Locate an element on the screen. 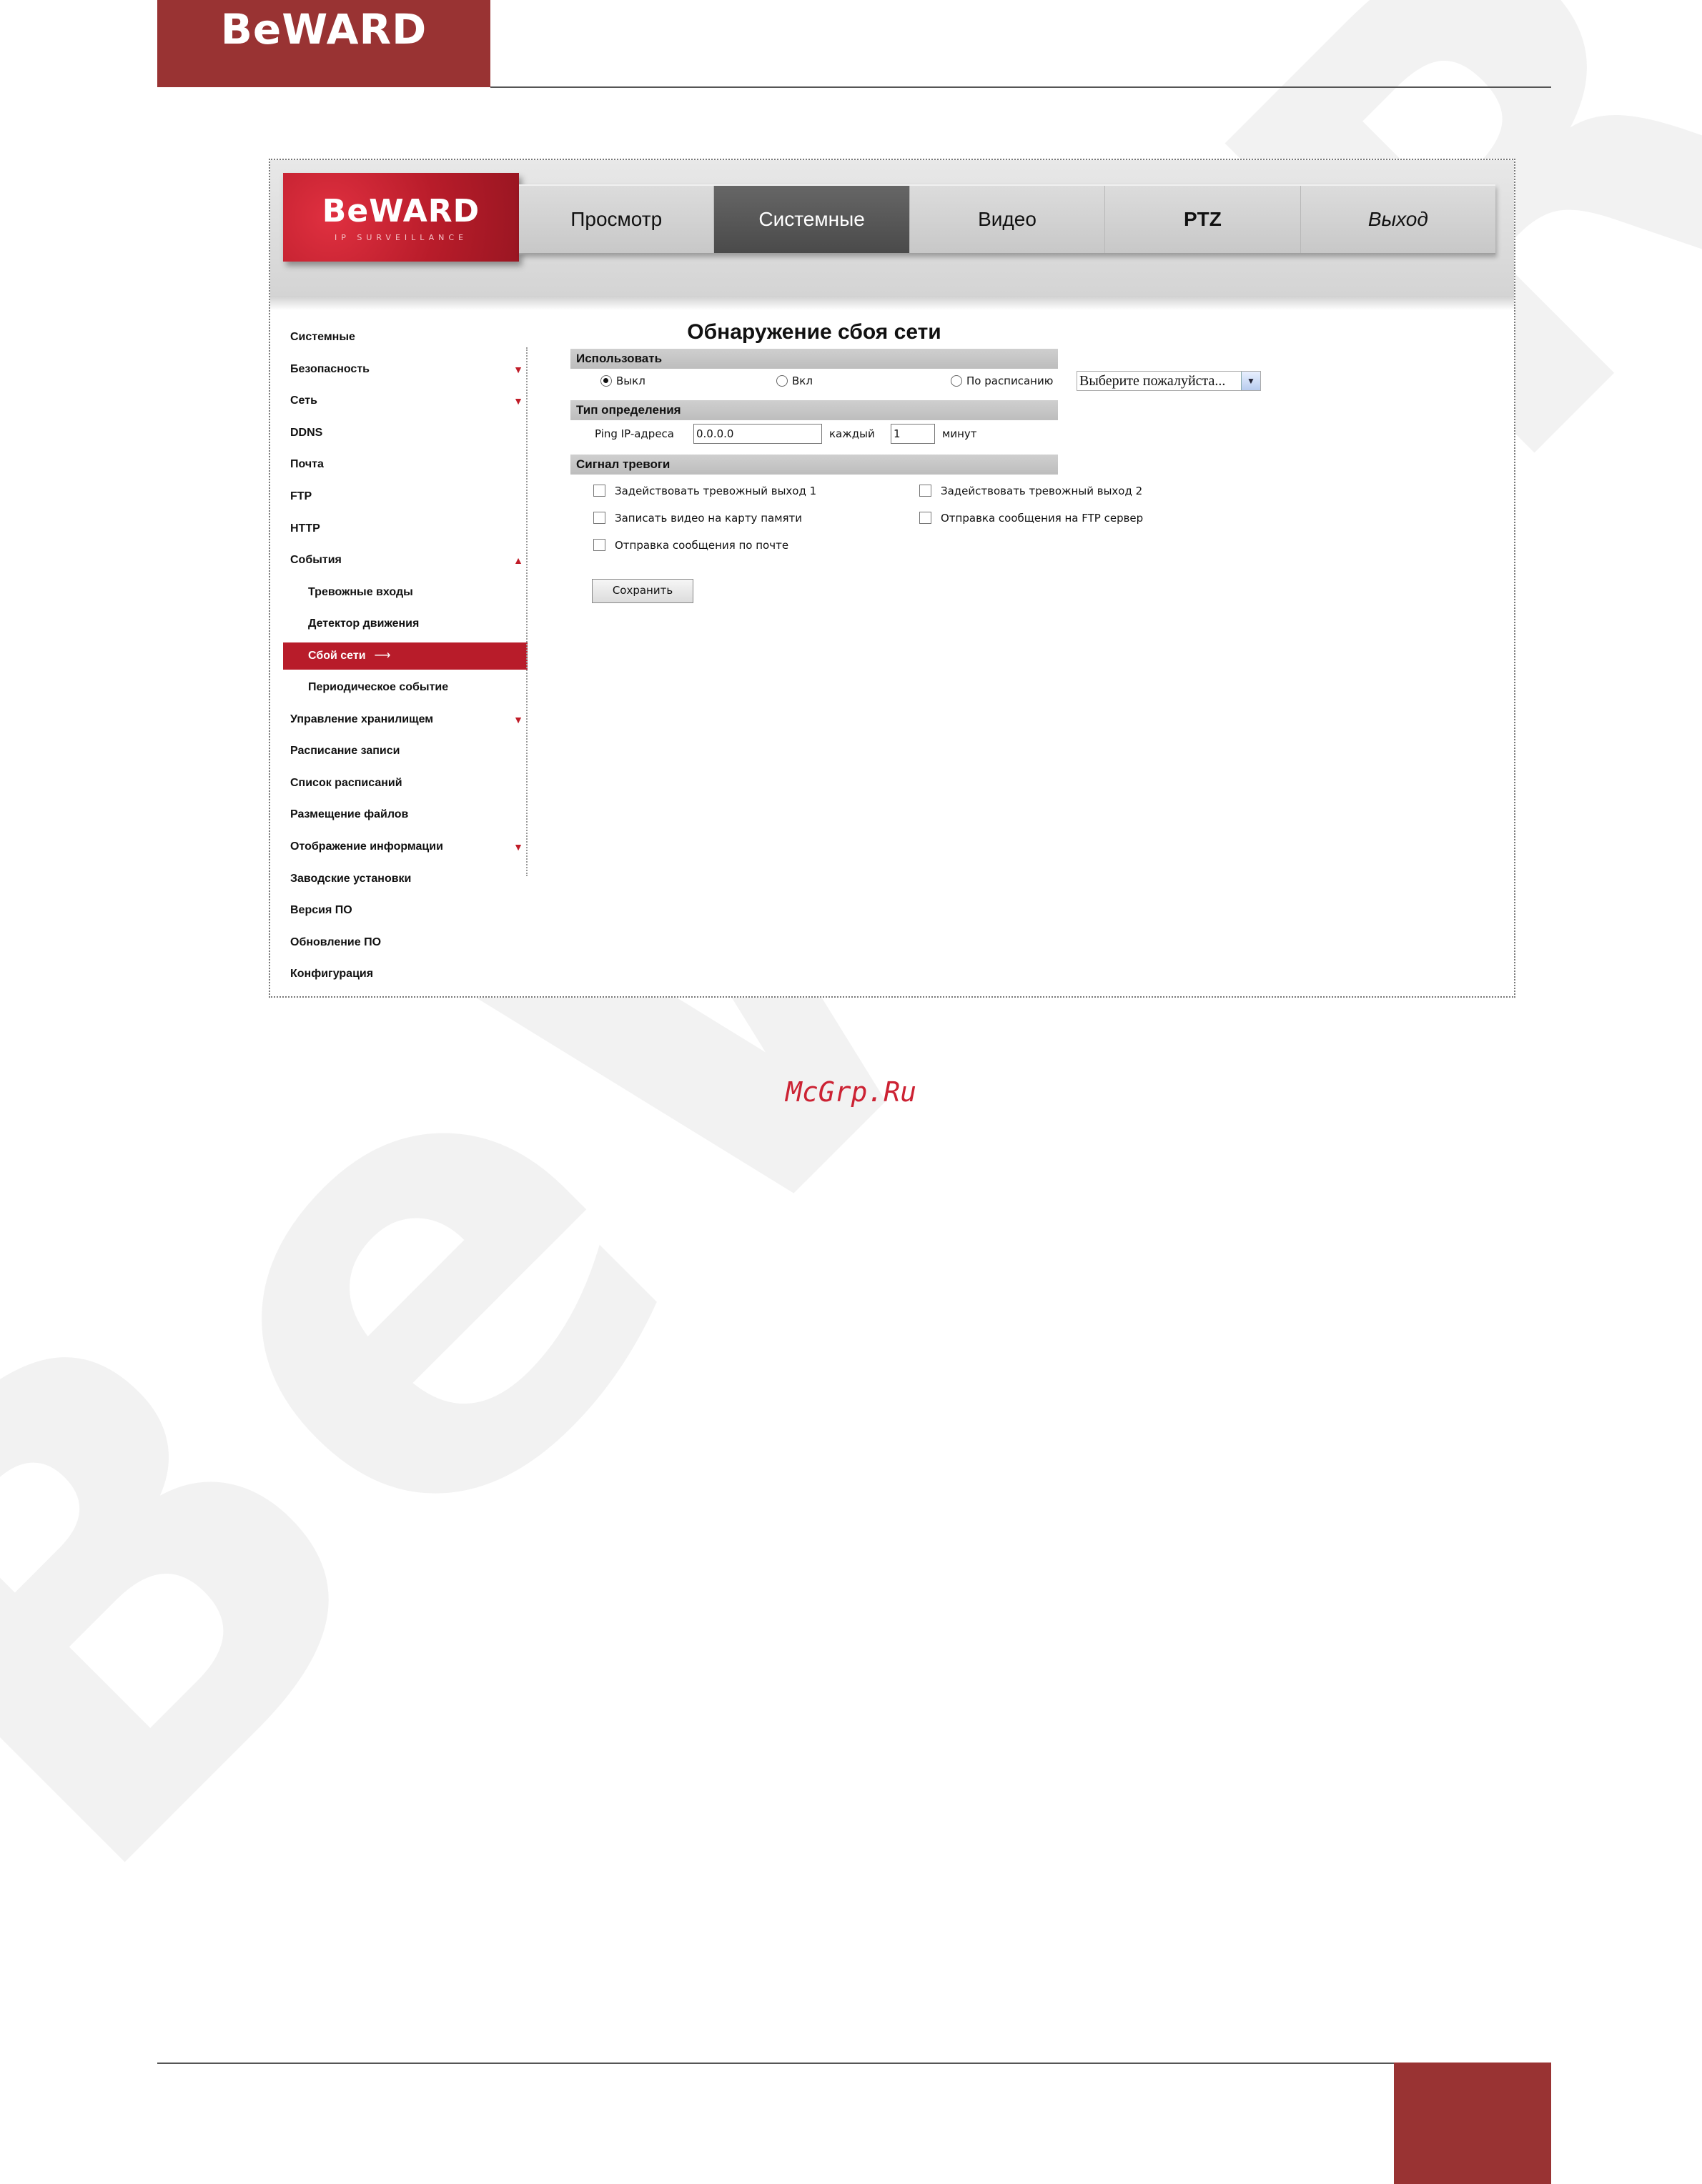 The height and width of the screenshot is (2184, 1702). camera-logo: BeWARD IP SURVEILLANCE is located at coordinates (401, 217).